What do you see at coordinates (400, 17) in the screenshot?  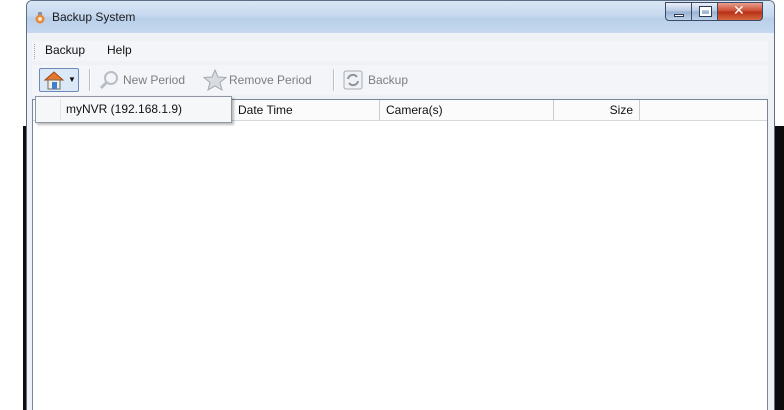 I see `title-bar: Backup System ✕` at bounding box center [400, 17].